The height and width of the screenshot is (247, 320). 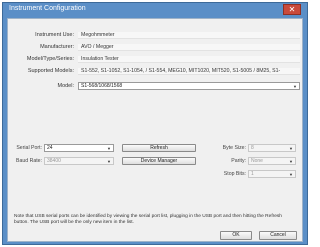 I want to click on serial-port-label: Serial Port:, so click(x=29, y=148).